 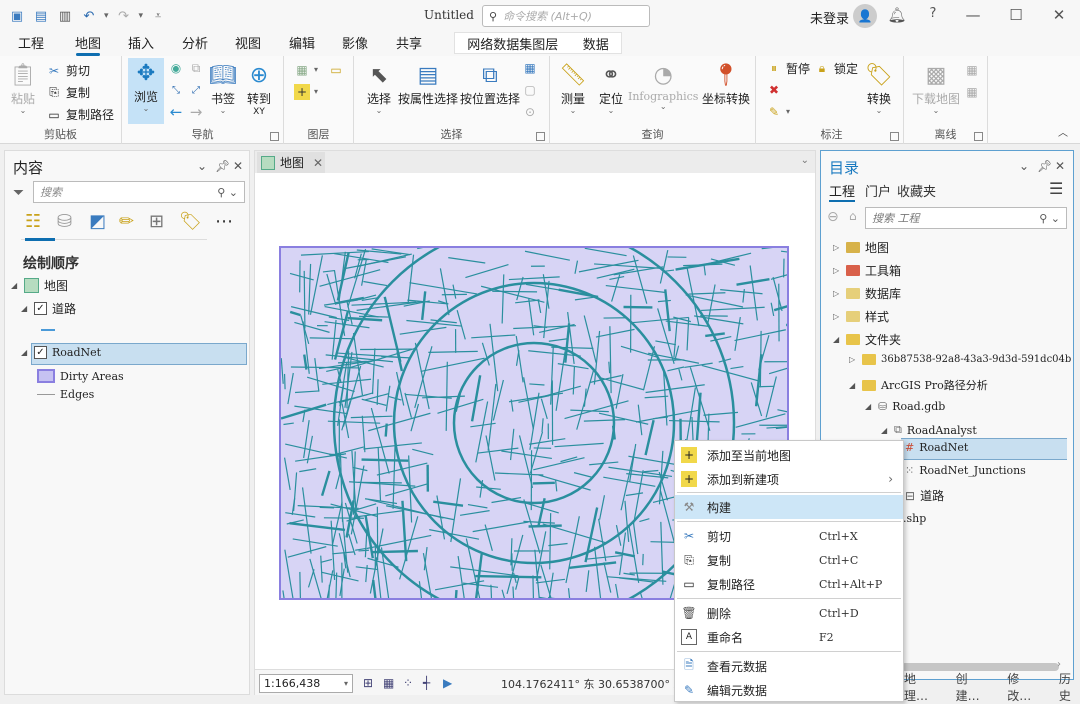 I want to click on grid-icon: ▦, so click(x=388, y=683).